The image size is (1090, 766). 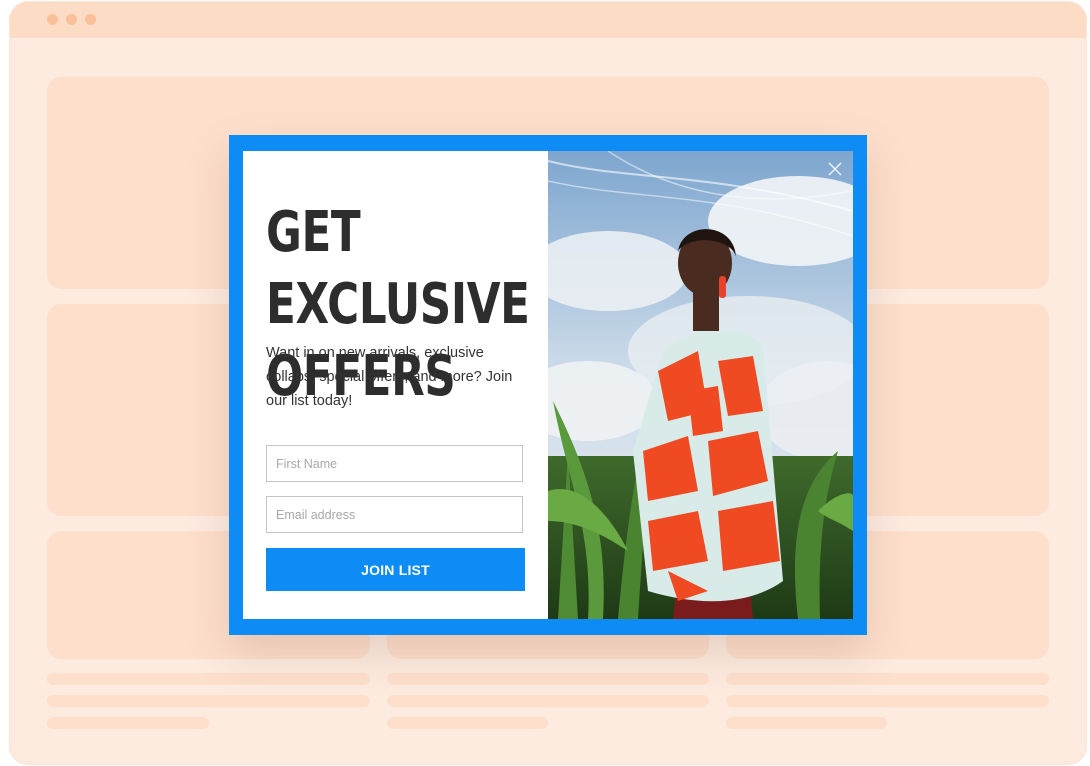 What do you see at coordinates (548, 20) in the screenshot?
I see `window-titlebar` at bounding box center [548, 20].